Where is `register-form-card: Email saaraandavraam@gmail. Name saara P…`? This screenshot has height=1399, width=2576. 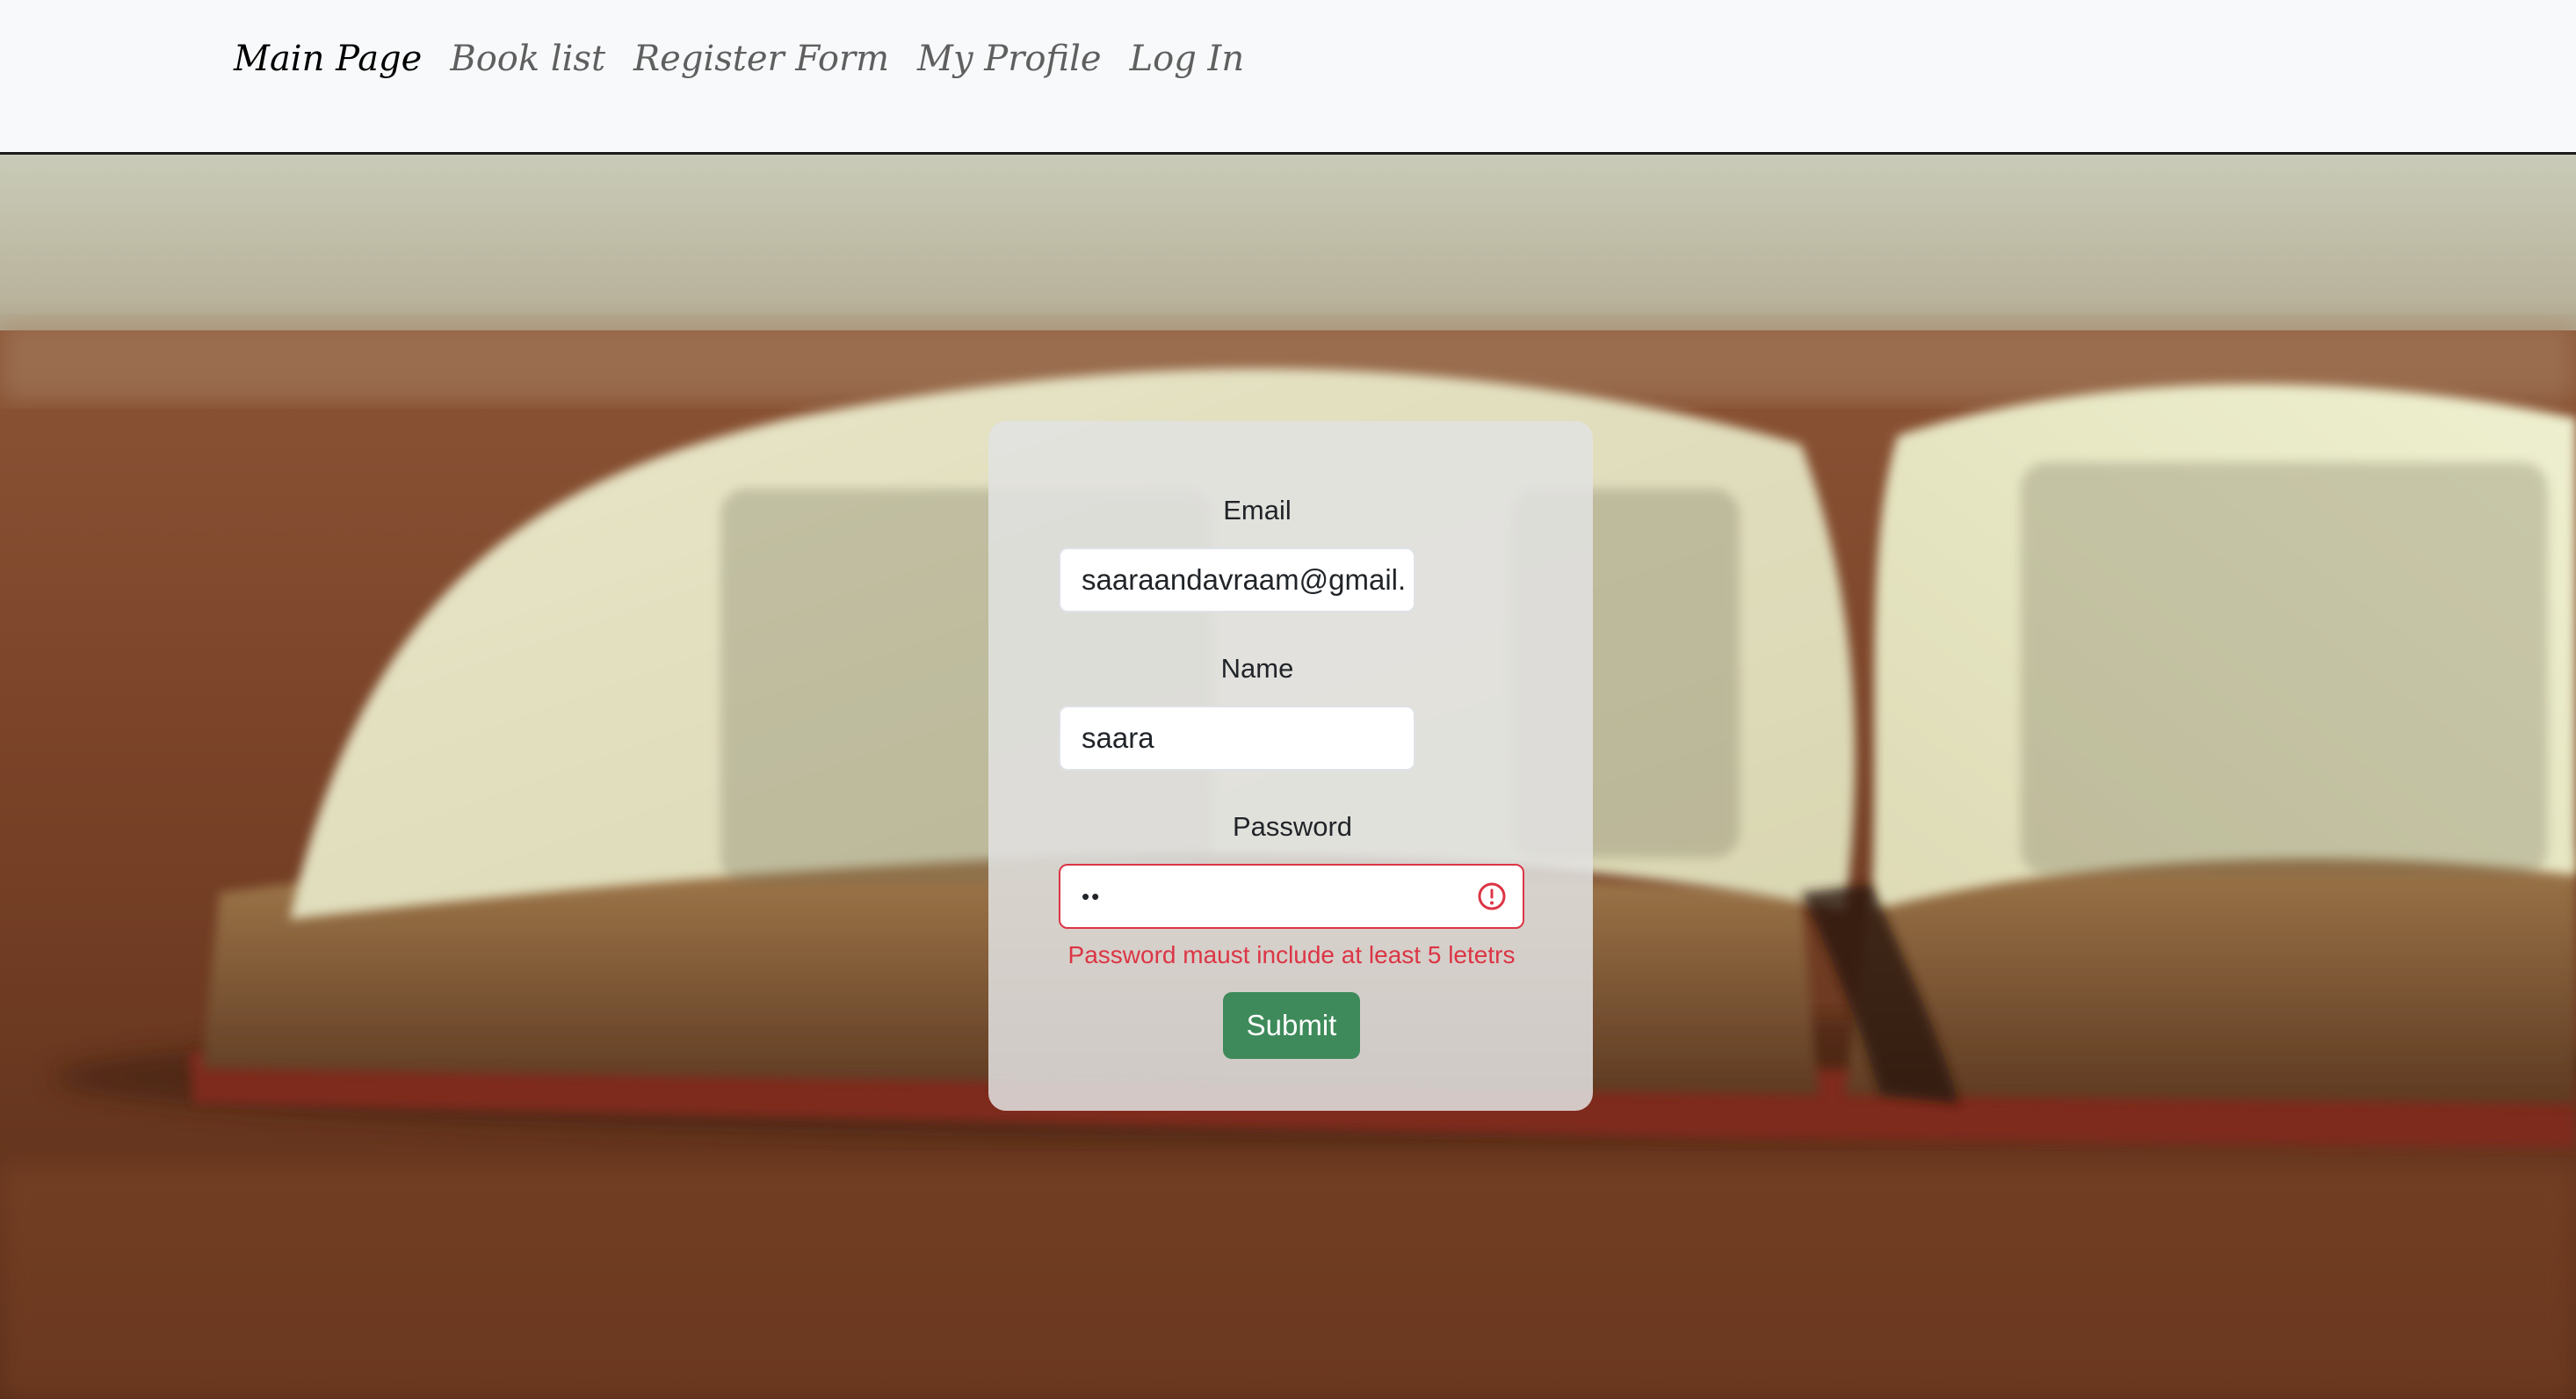
register-form-card: Email saaraandavraam@gmail. Name saara P… is located at coordinates (1290, 766).